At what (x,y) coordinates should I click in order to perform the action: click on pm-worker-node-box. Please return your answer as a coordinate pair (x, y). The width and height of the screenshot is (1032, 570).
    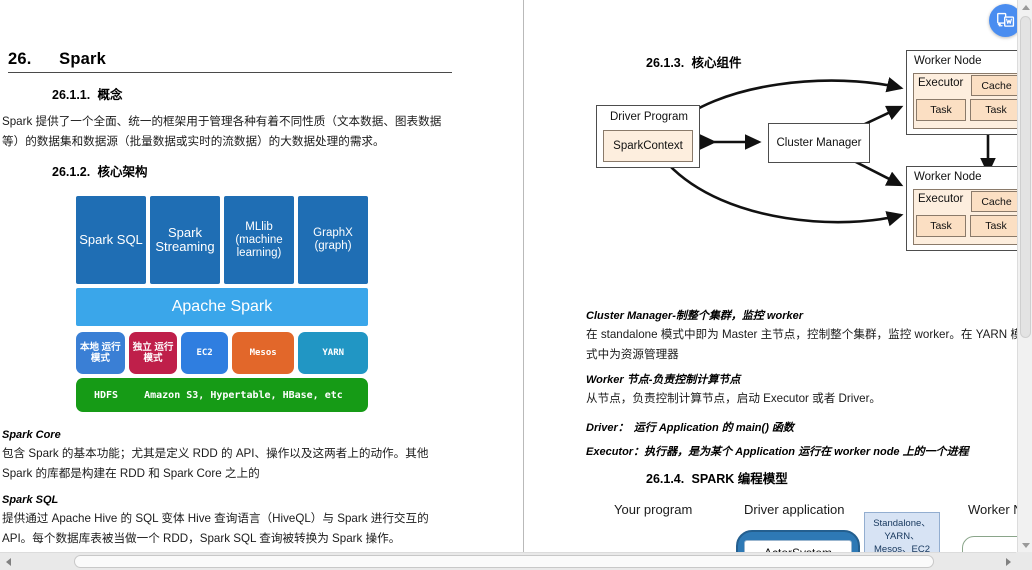
    Looking at the image, I should click on (989, 544).